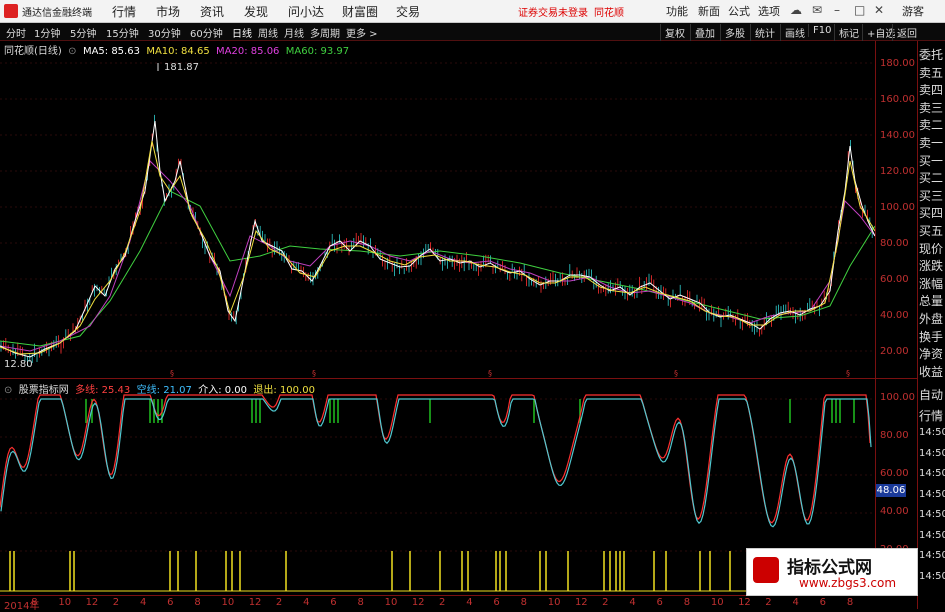 The image size is (945, 612). What do you see at coordinates (931, 177) in the screenshot?
I see `quote-panel-item: 买二` at bounding box center [931, 177].